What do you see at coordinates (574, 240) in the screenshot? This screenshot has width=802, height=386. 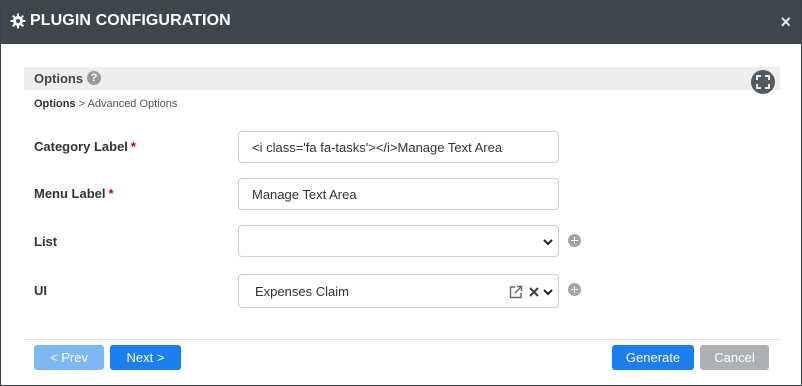 I see `add-list-icon` at bounding box center [574, 240].